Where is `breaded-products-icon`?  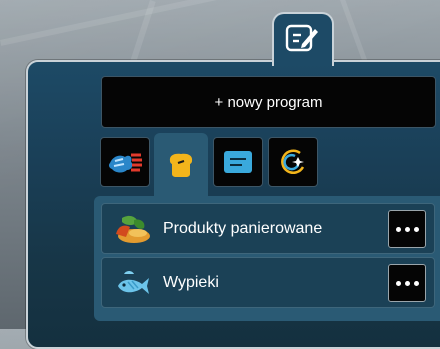
breaded-products-icon is located at coordinates (133, 229).